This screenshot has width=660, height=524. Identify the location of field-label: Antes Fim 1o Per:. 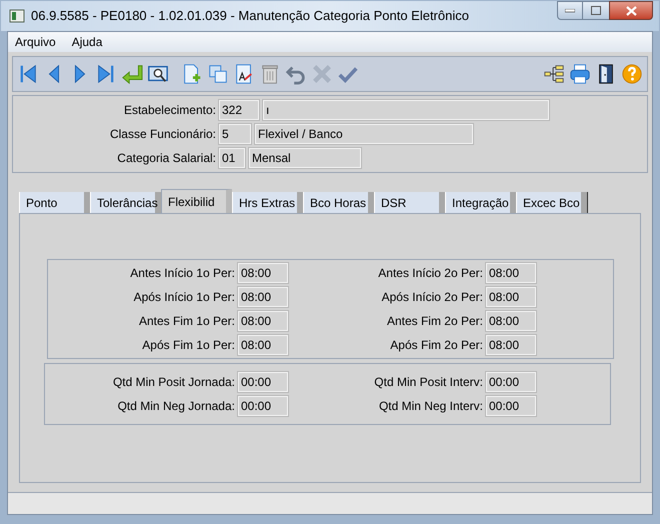
(187, 321).